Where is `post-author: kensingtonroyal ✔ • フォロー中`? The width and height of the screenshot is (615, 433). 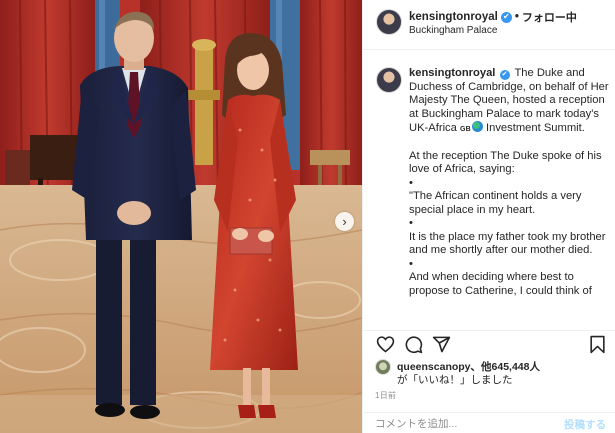
post-author: kensingtonroyal ✔ • フォロー中 is located at coordinates (493, 17).